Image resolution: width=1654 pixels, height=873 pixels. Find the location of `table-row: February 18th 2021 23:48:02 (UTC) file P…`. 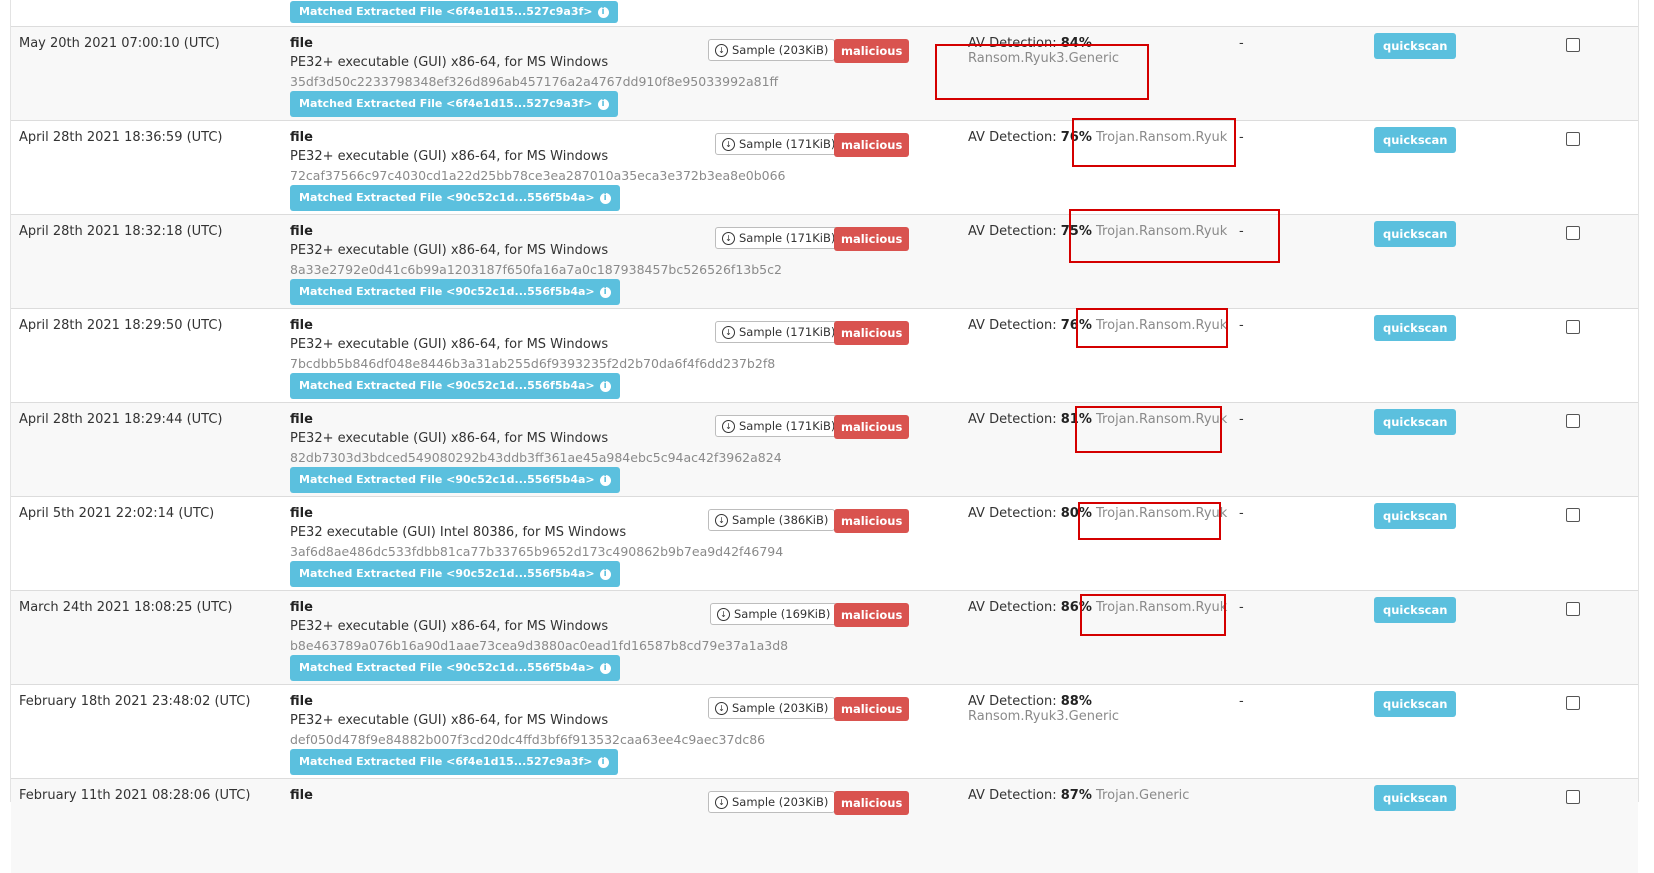

table-row: February 18th 2021 23:48:02 (UTC) file P… is located at coordinates (824, 731).